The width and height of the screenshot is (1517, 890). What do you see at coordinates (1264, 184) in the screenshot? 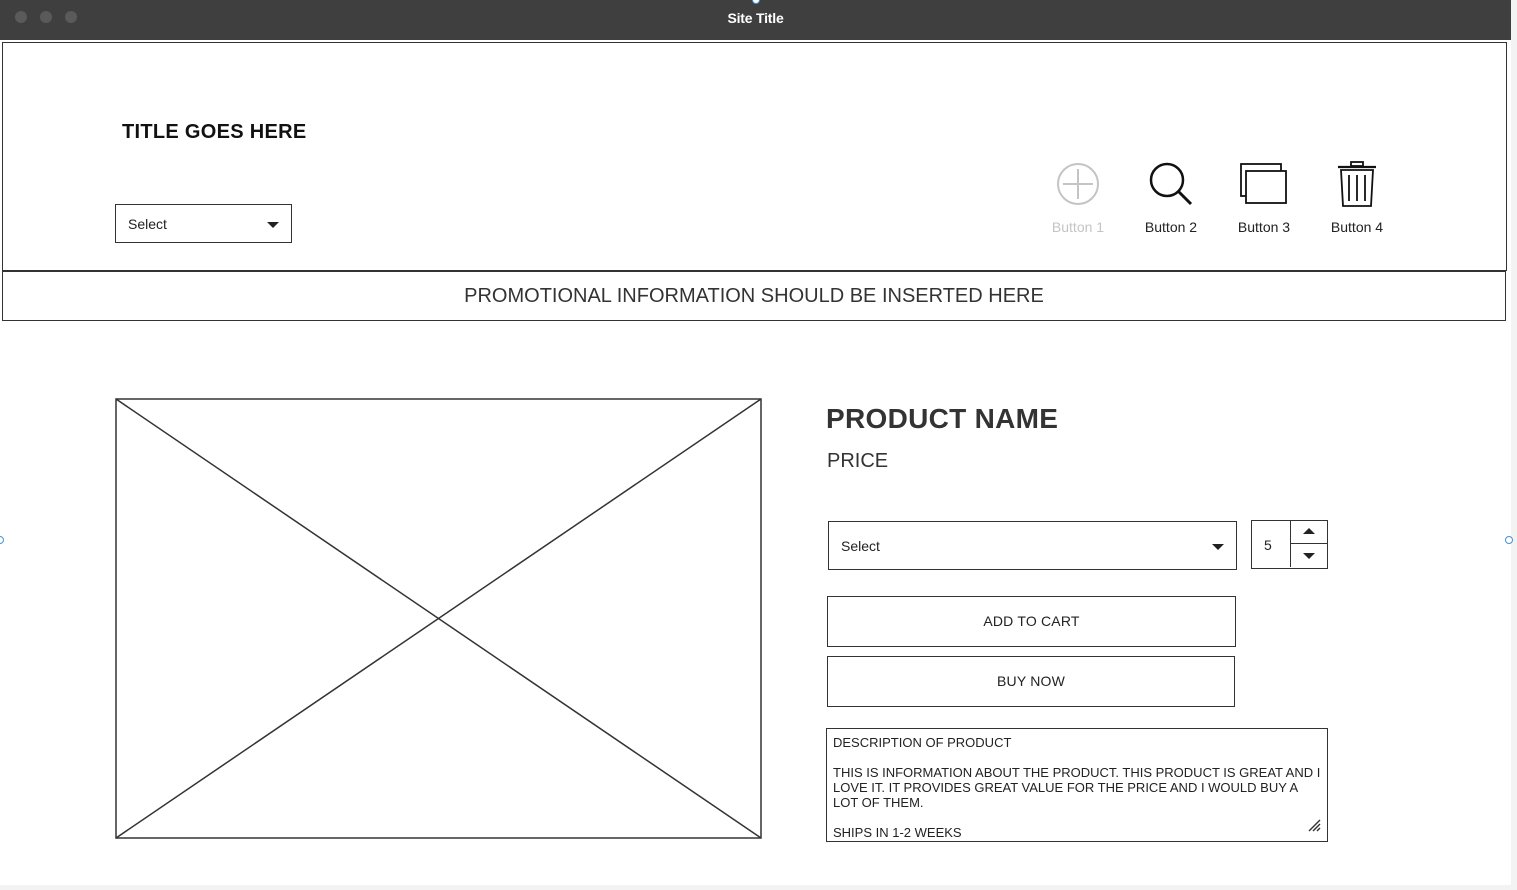
I see `windows-icon` at bounding box center [1264, 184].